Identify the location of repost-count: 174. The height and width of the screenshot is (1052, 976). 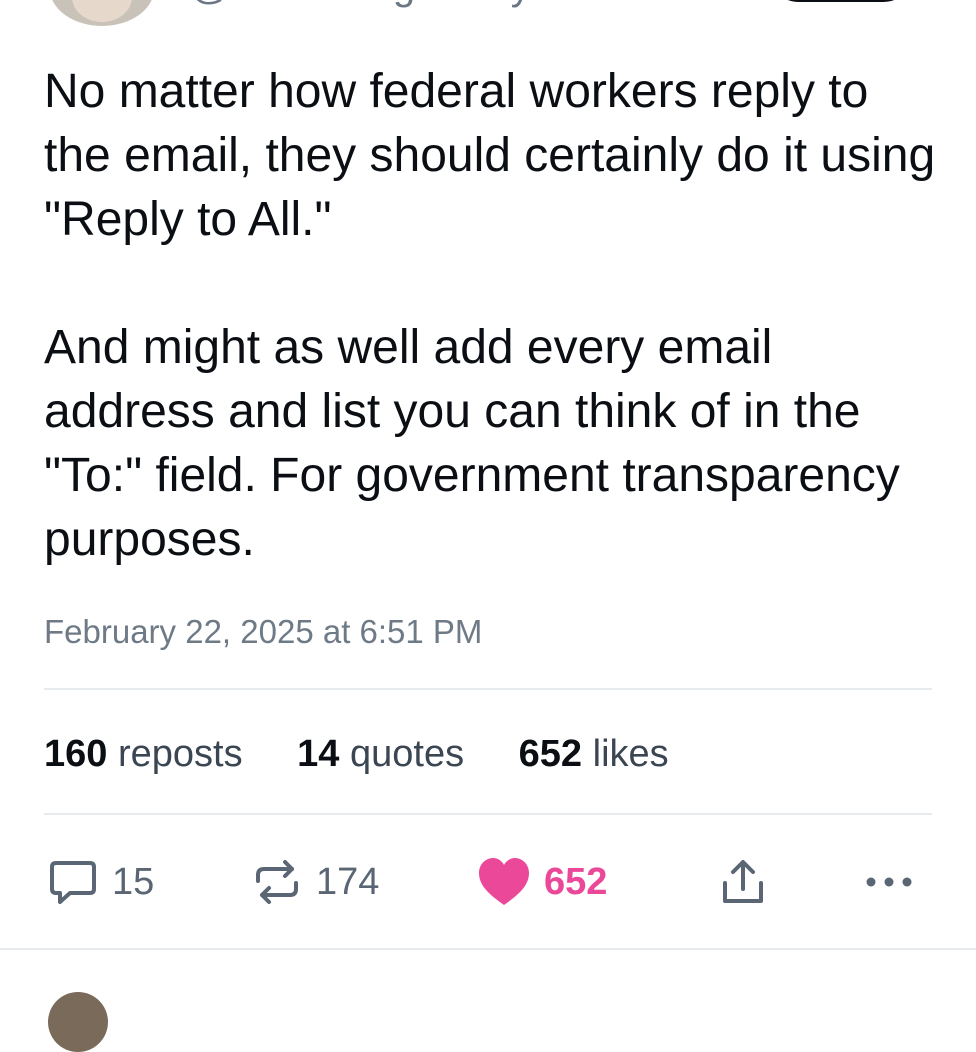
(348, 881).